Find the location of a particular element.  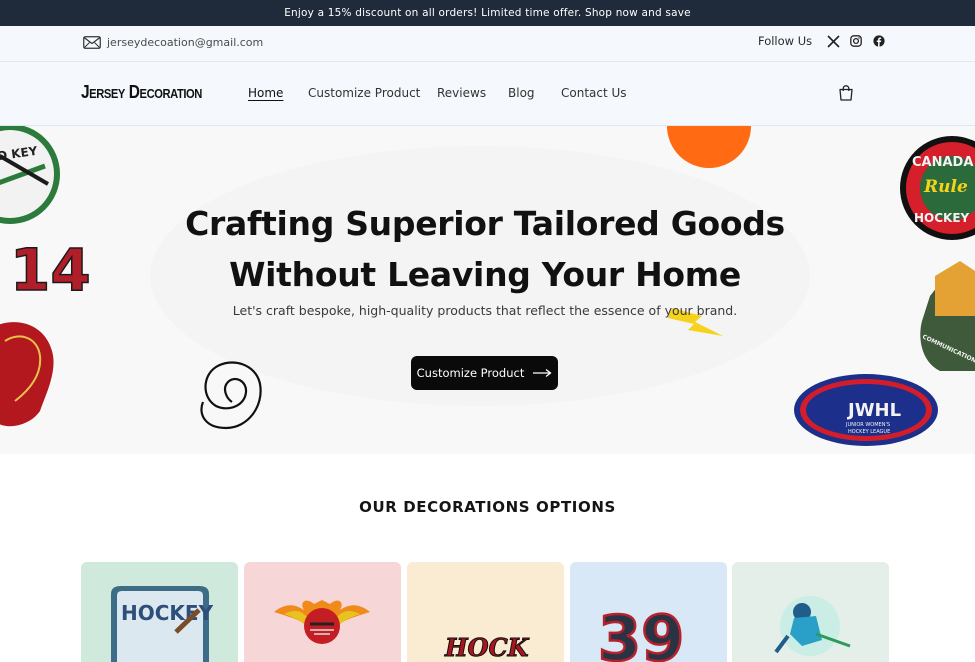

arrow-right-icon is located at coordinates (542, 373).